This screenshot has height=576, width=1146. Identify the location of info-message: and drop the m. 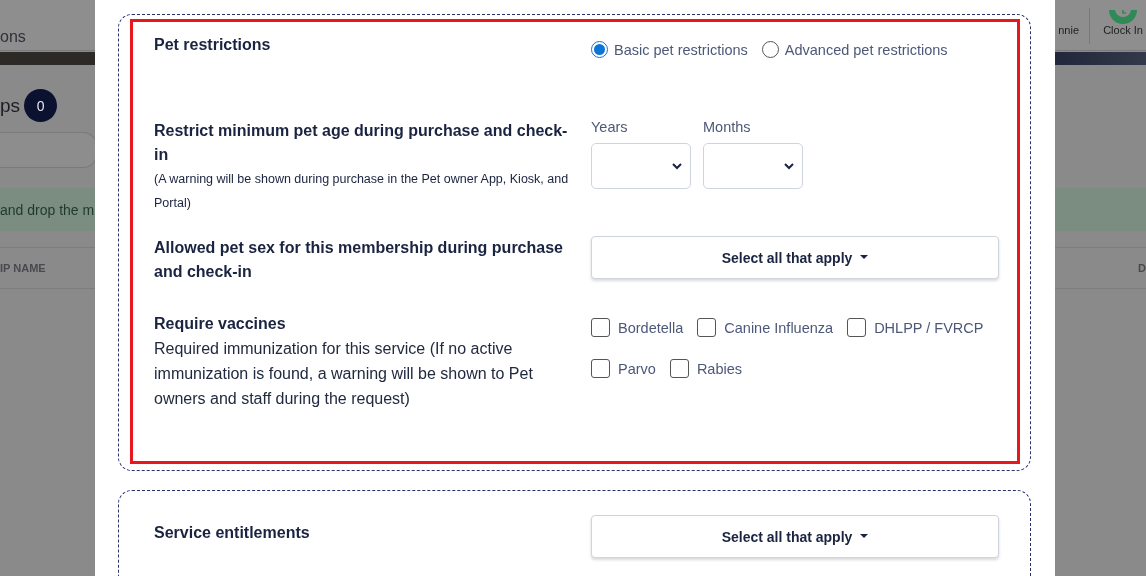
(47, 209).